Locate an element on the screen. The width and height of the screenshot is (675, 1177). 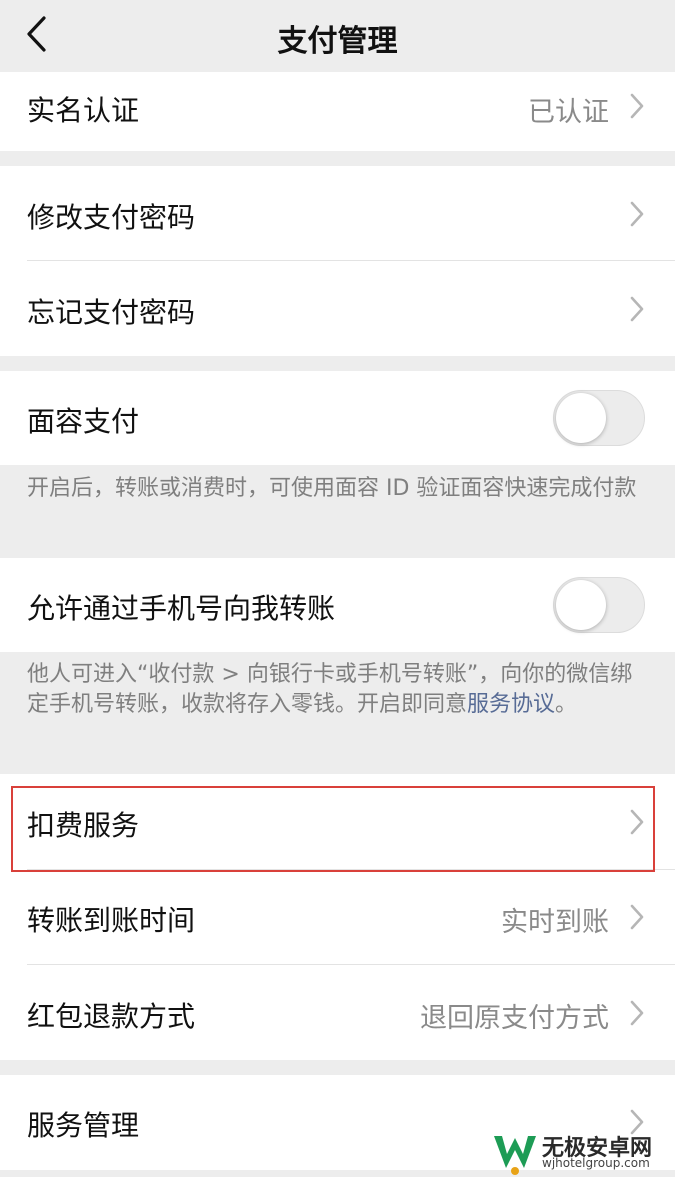
nav-bar: 支付管理 is located at coordinates (337, 36).